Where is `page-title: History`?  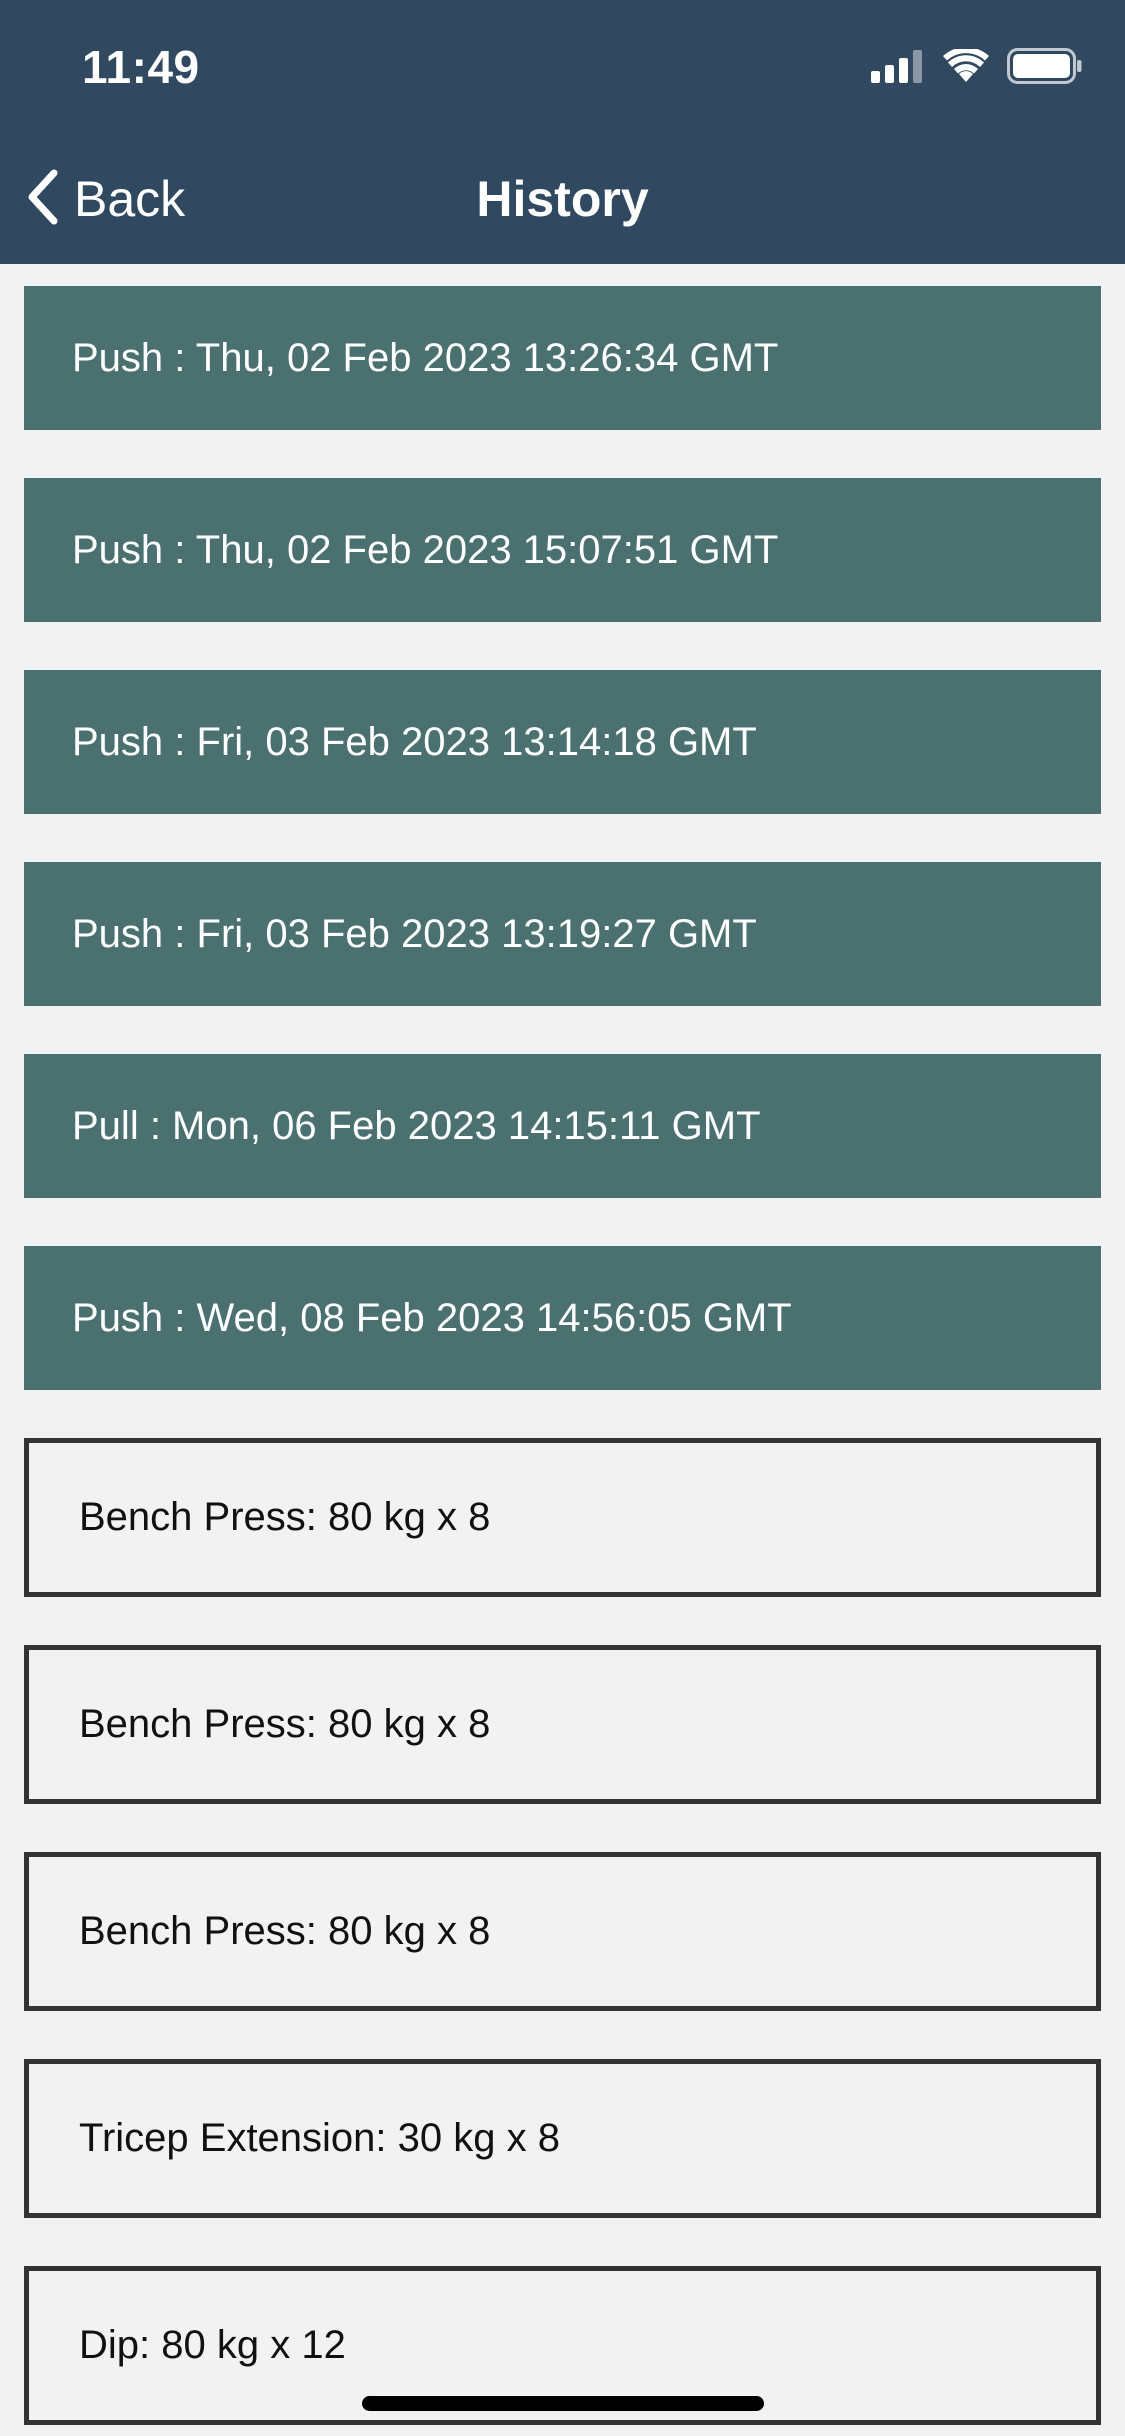 page-title: History is located at coordinates (562, 199).